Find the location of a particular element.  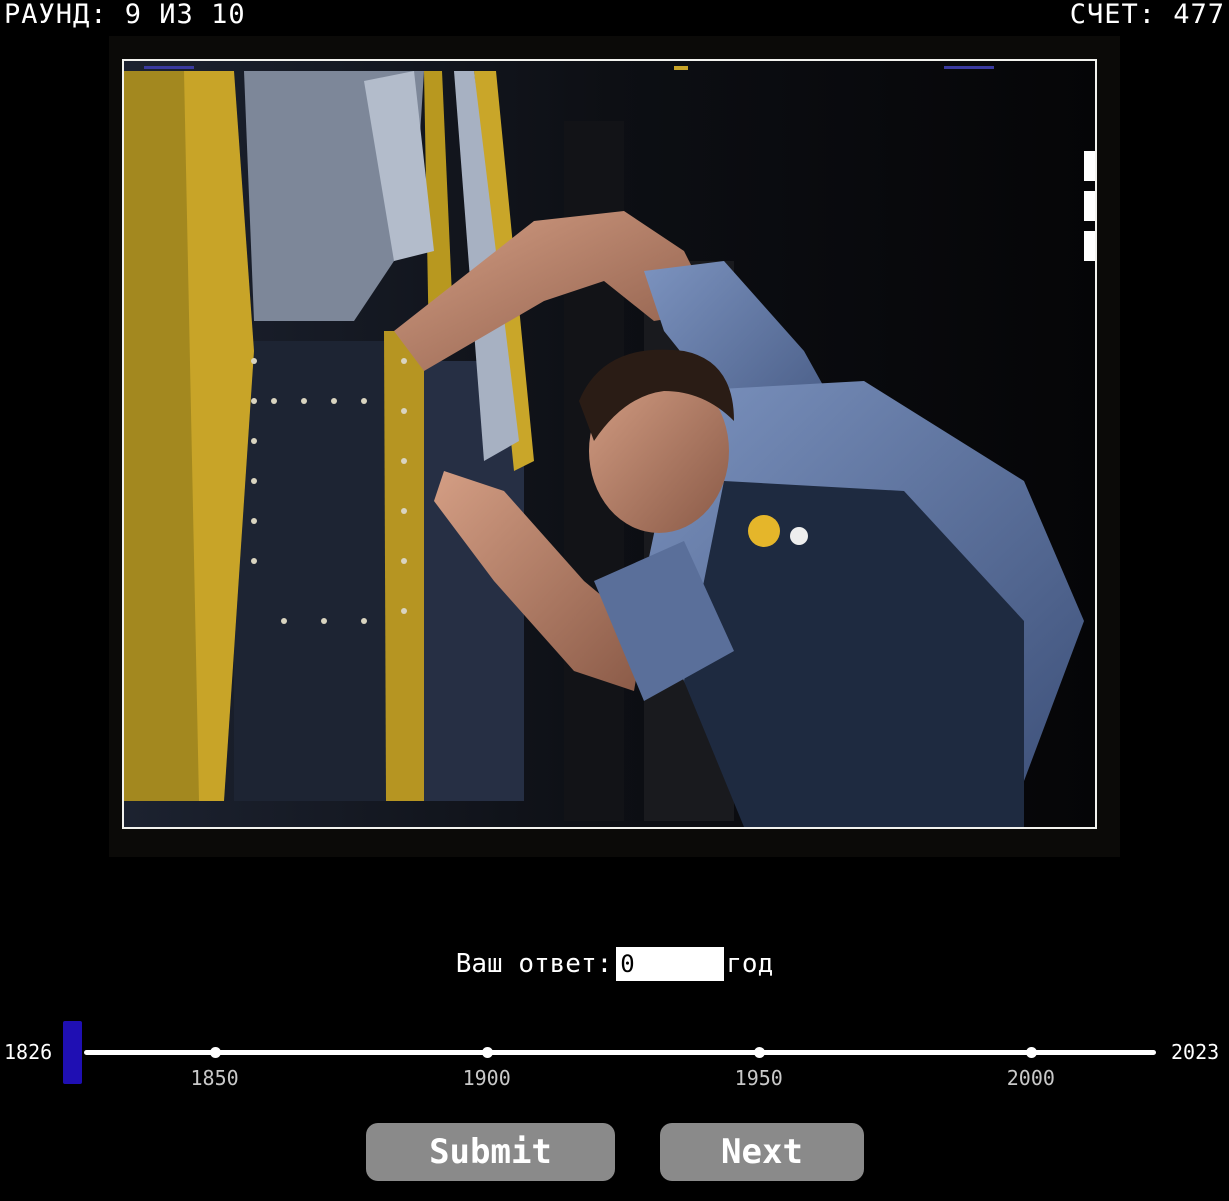

score-counter: СЧЕТ: 477 is located at coordinates (1147, 15).